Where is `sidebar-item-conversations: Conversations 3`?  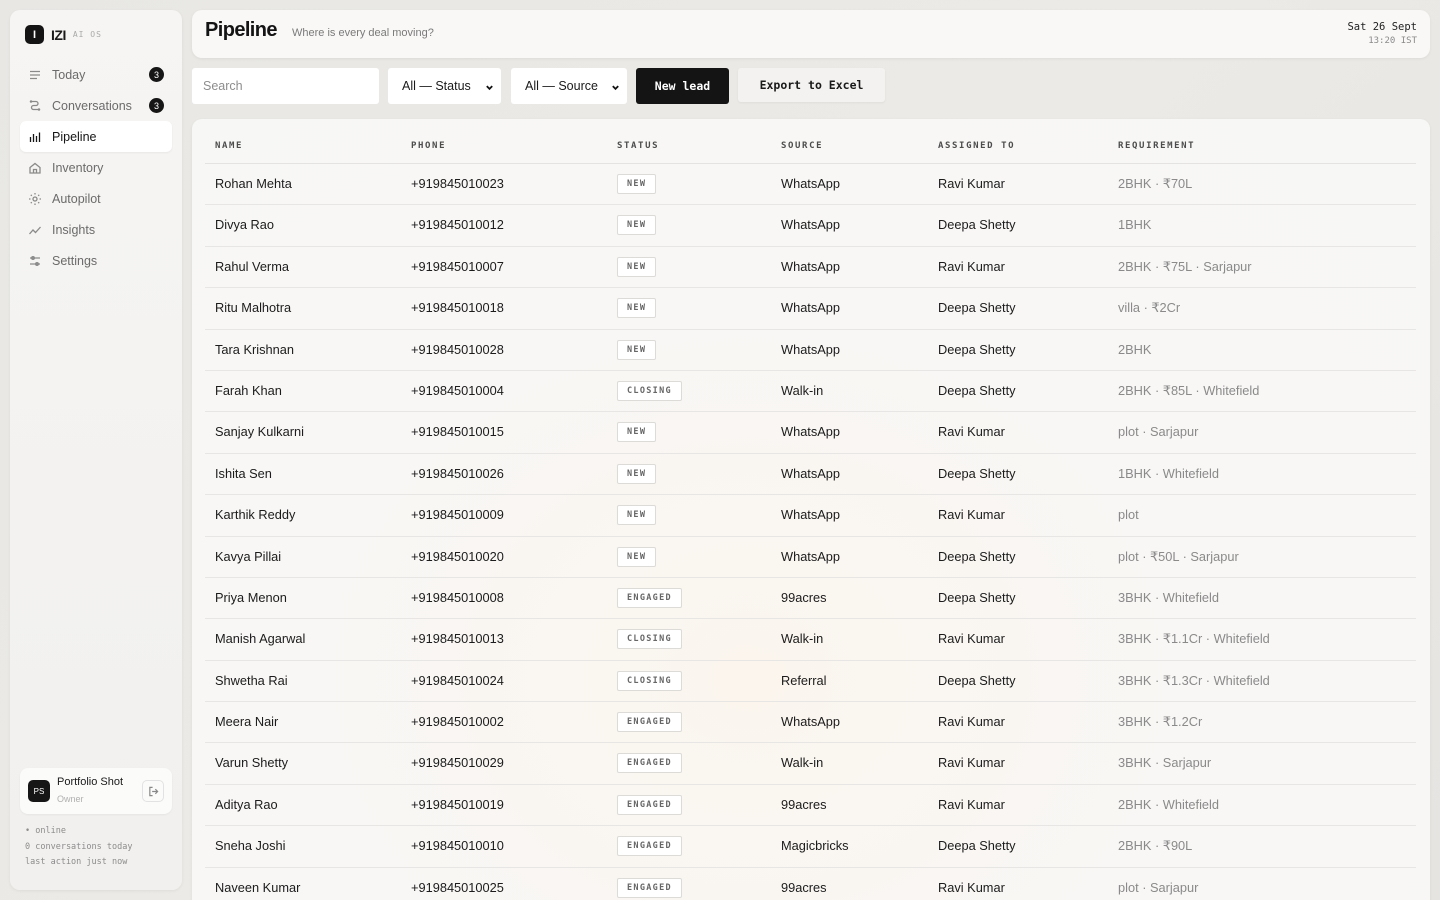 sidebar-item-conversations: Conversations 3 is located at coordinates (96, 105).